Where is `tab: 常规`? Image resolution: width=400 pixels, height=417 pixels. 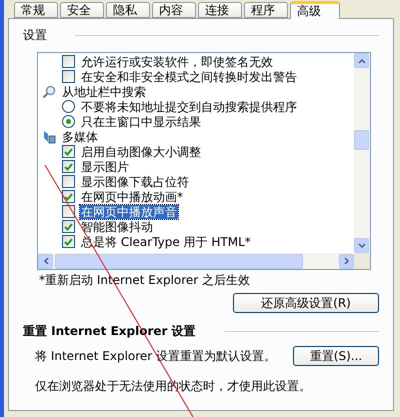
tab: 常规 is located at coordinates (36, 10).